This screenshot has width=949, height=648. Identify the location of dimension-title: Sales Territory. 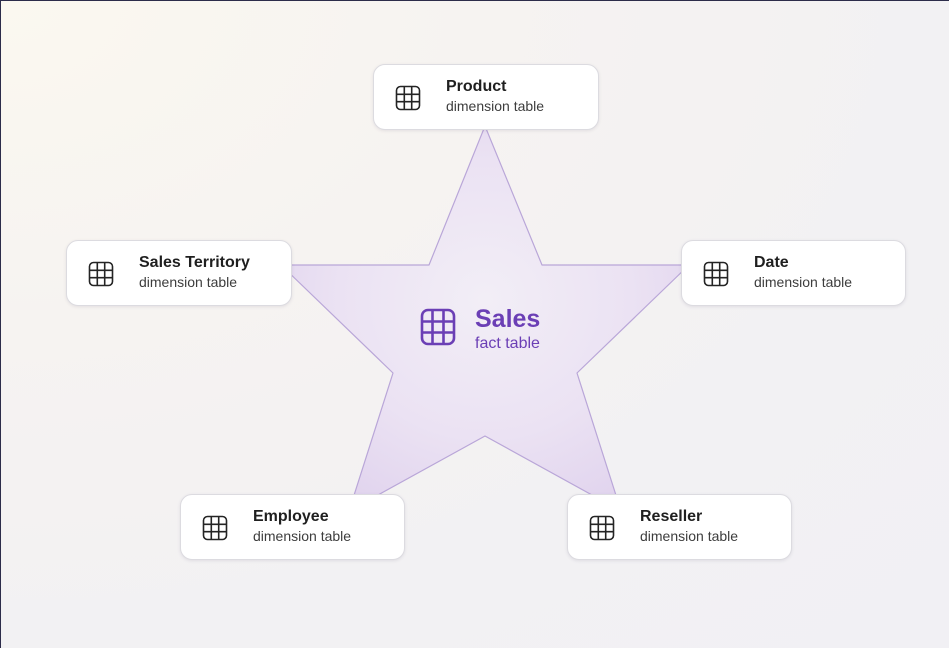
(194, 262).